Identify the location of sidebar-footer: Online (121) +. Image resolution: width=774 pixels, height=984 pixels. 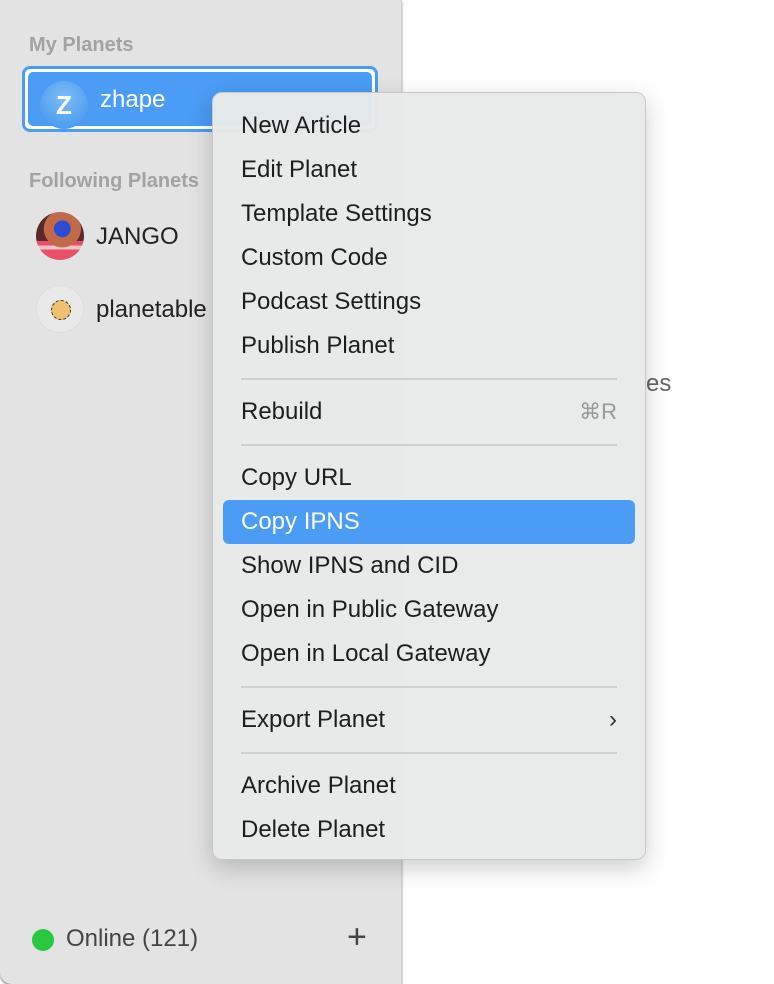
(200, 940).